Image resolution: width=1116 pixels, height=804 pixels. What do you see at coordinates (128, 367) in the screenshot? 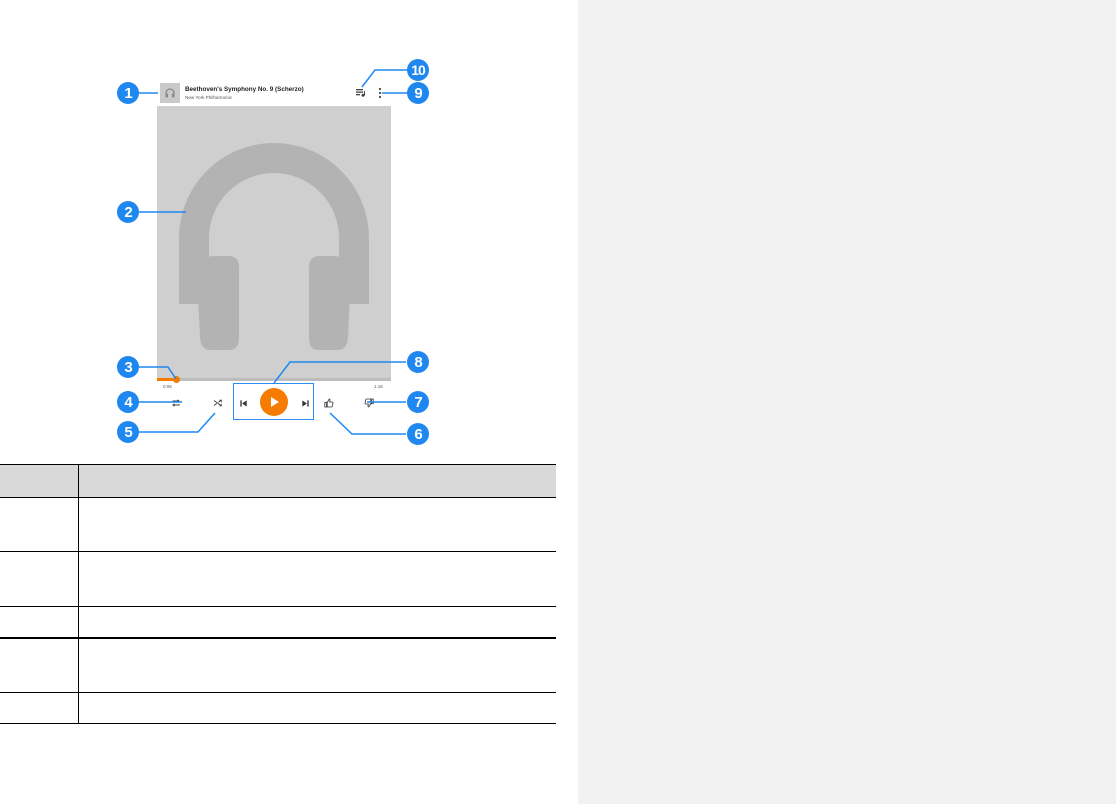
I see `callout-badge-3: 3` at bounding box center [128, 367].